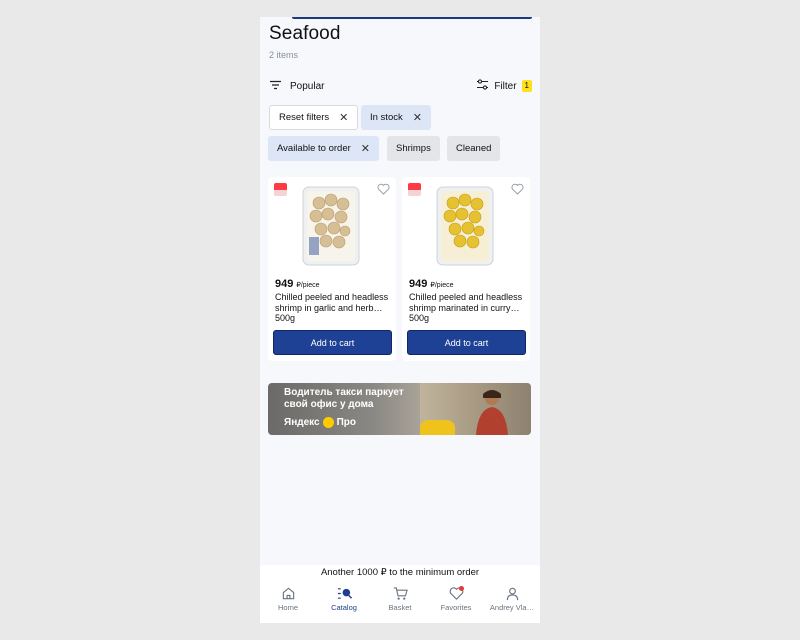 The image size is (800, 640). Describe the element at coordinates (512, 594) in the screenshot. I see `user-icon` at that location.